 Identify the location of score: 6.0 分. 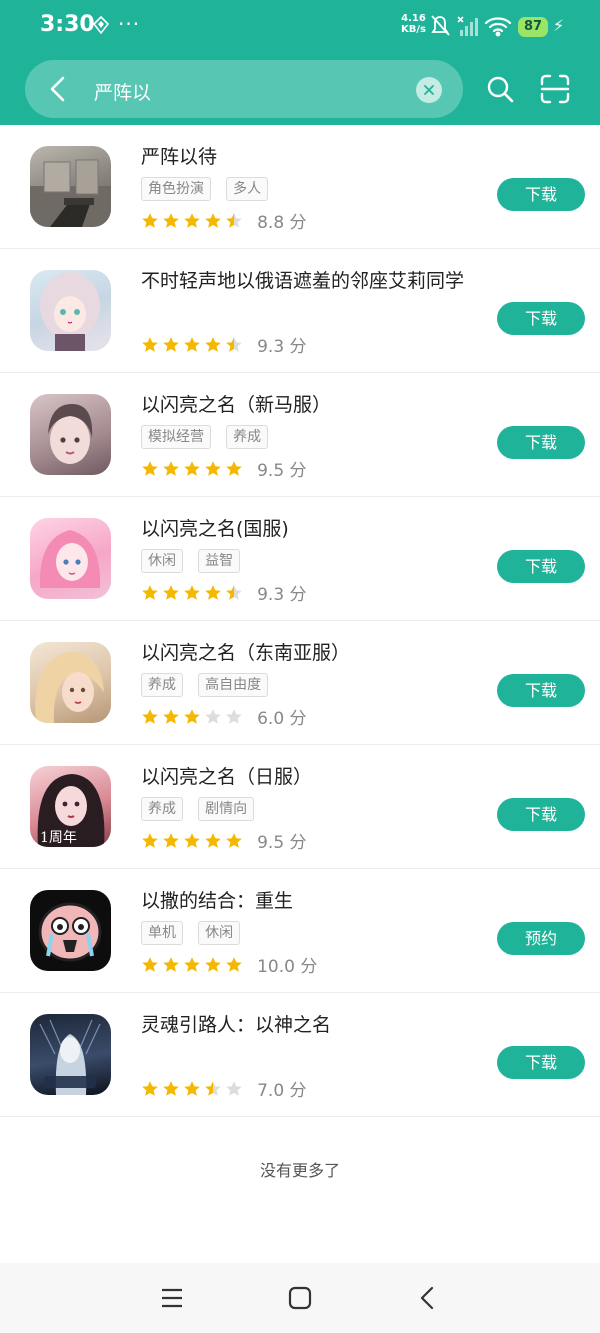
(282, 719).